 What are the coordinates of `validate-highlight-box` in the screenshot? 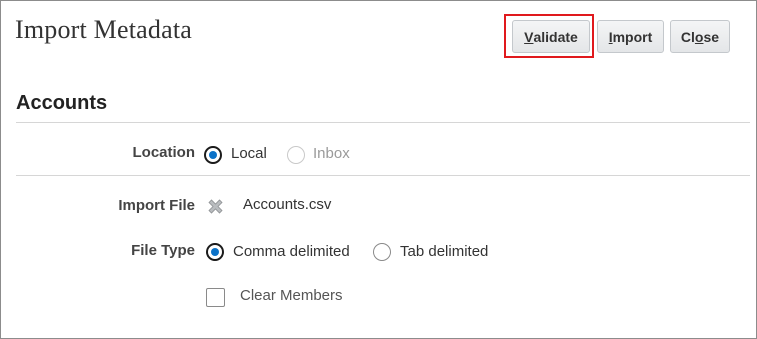 It's located at (549, 36).